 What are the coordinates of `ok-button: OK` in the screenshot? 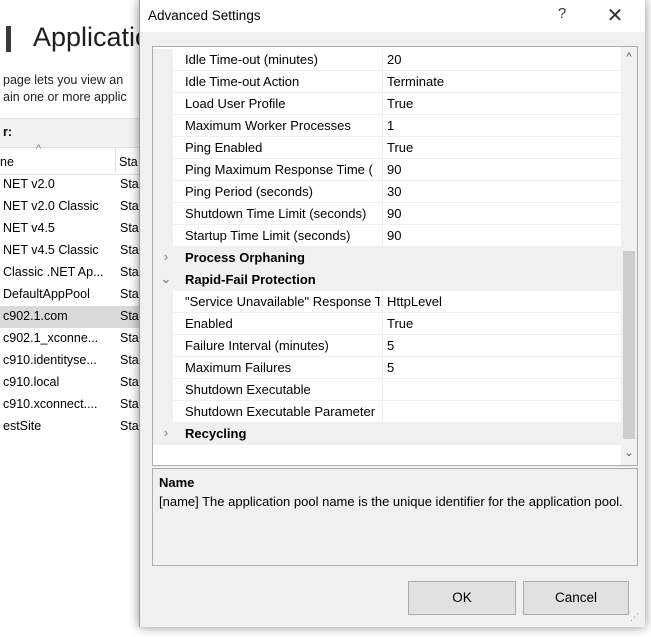 It's located at (462, 598).